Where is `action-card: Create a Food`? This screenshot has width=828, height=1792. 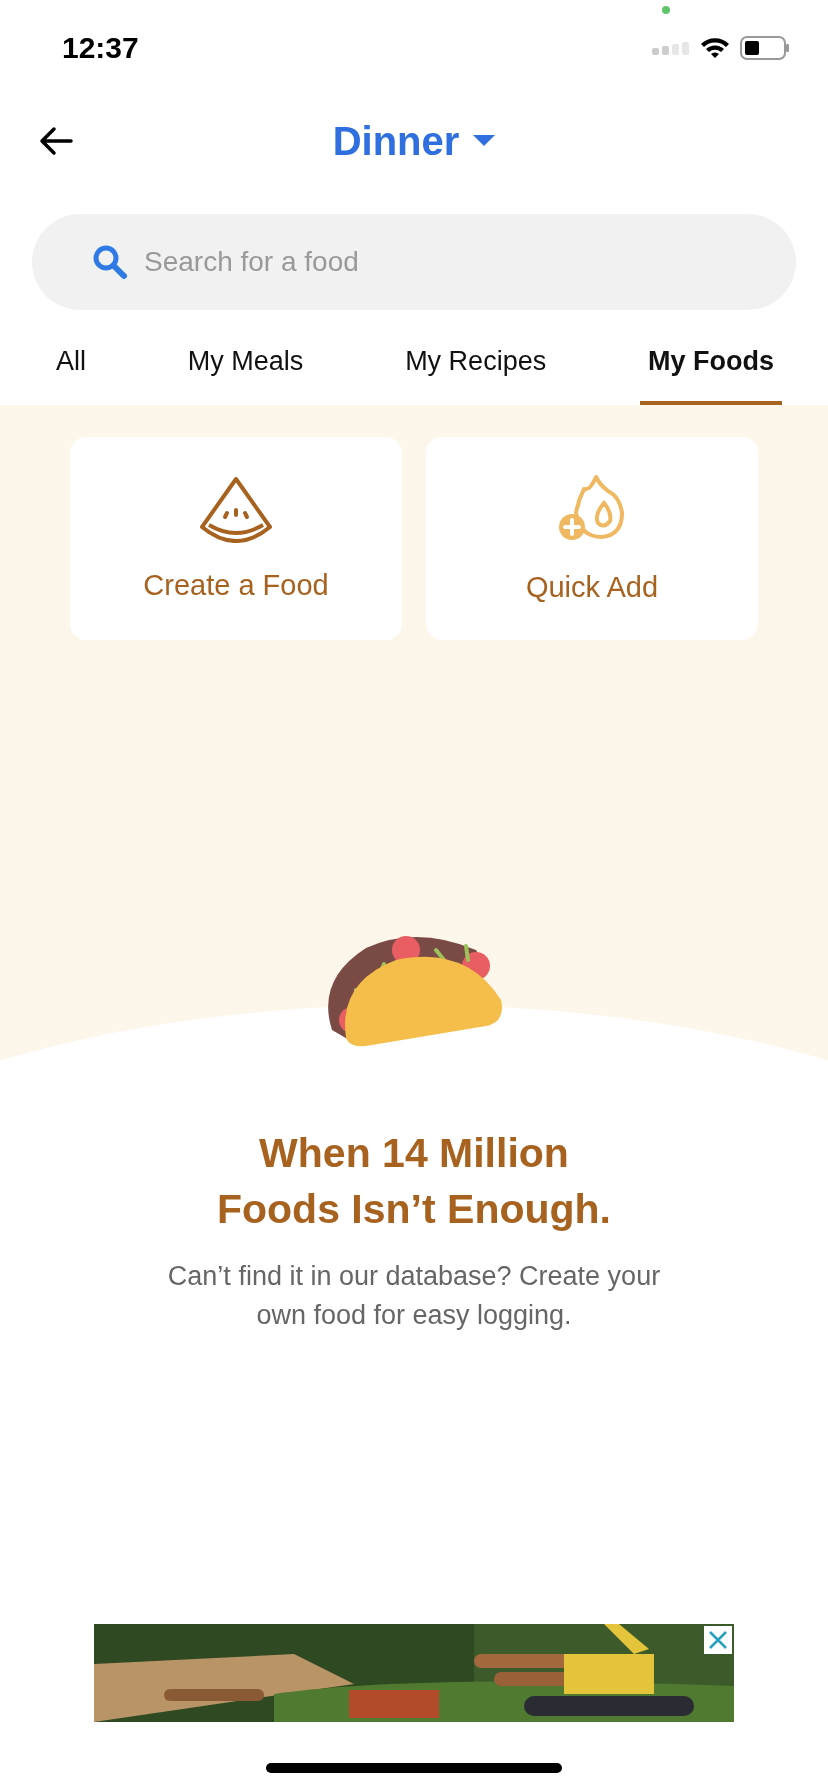
action-card: Create a Food is located at coordinates (236, 538).